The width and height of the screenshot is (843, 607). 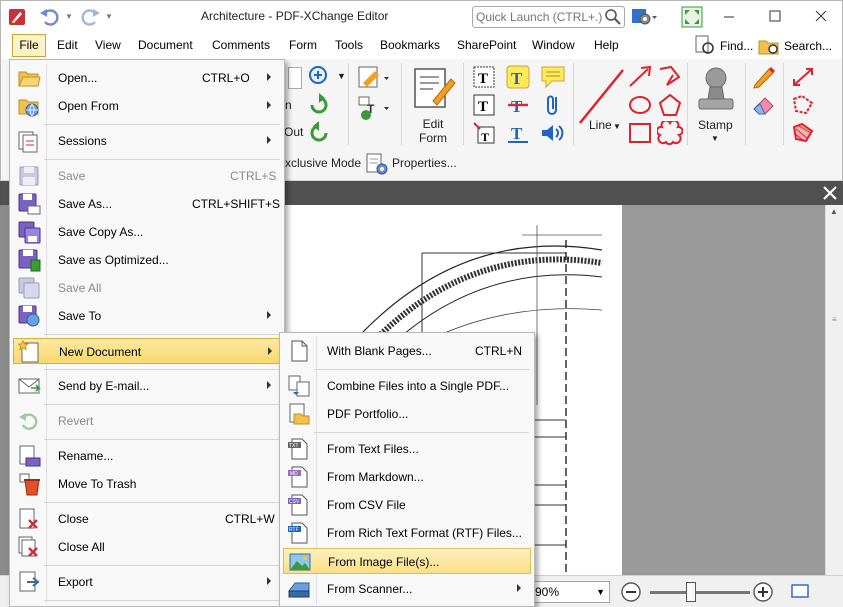 I want to click on pencil-icon, so click(x=764, y=77).